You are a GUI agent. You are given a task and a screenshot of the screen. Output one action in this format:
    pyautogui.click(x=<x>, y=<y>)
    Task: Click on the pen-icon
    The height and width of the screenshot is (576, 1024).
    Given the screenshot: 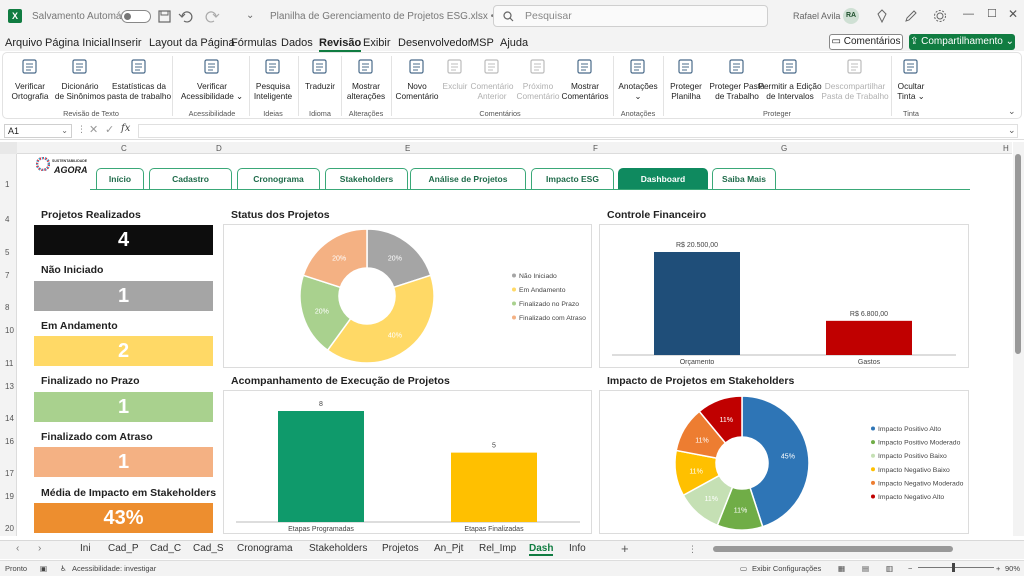 What is the action you would take?
    pyautogui.click(x=911, y=16)
    